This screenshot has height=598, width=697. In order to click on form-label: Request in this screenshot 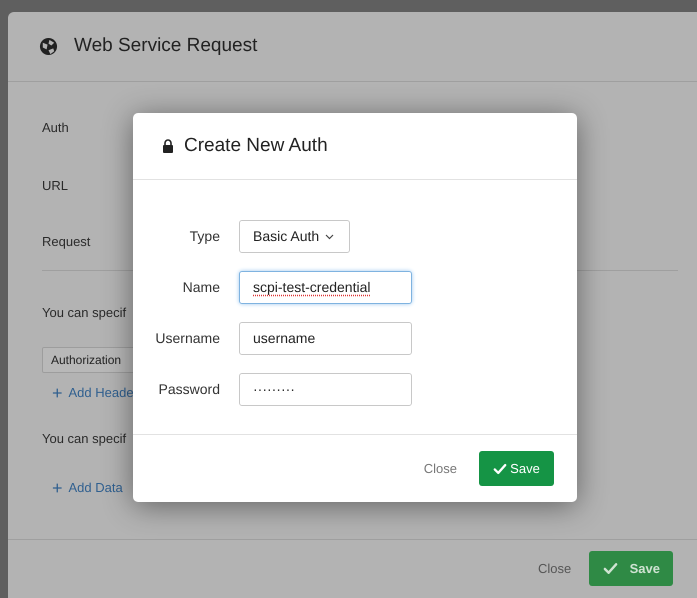, I will do `click(66, 241)`.